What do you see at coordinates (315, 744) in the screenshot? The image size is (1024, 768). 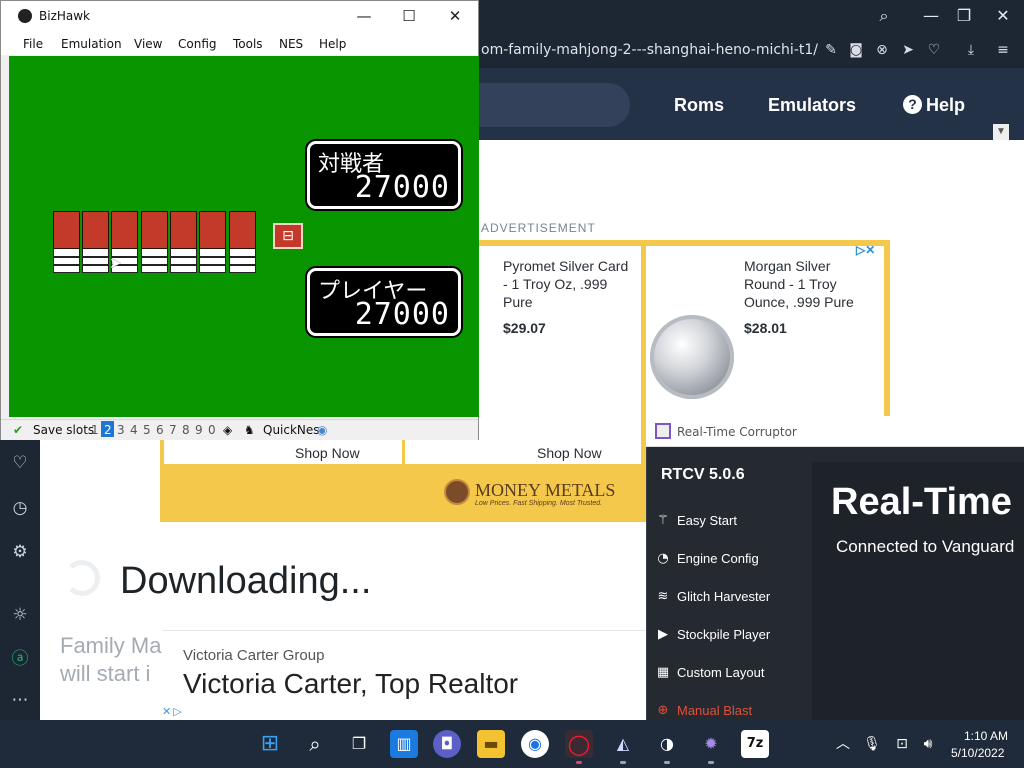 I see `search-icon: ⌕` at bounding box center [315, 744].